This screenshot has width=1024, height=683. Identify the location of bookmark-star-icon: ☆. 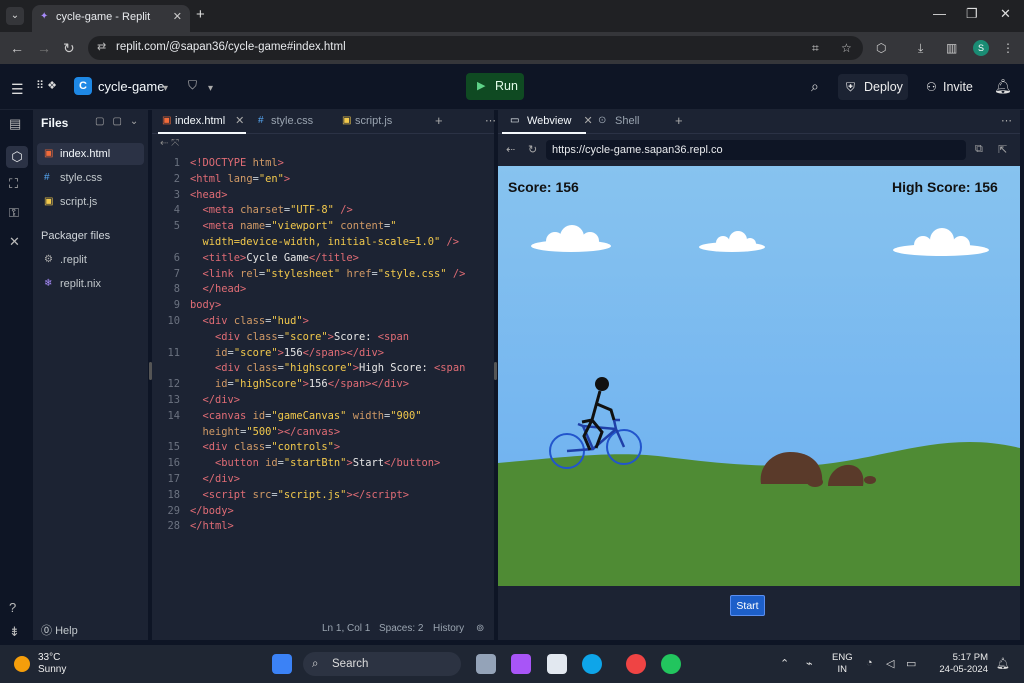
(846, 48).